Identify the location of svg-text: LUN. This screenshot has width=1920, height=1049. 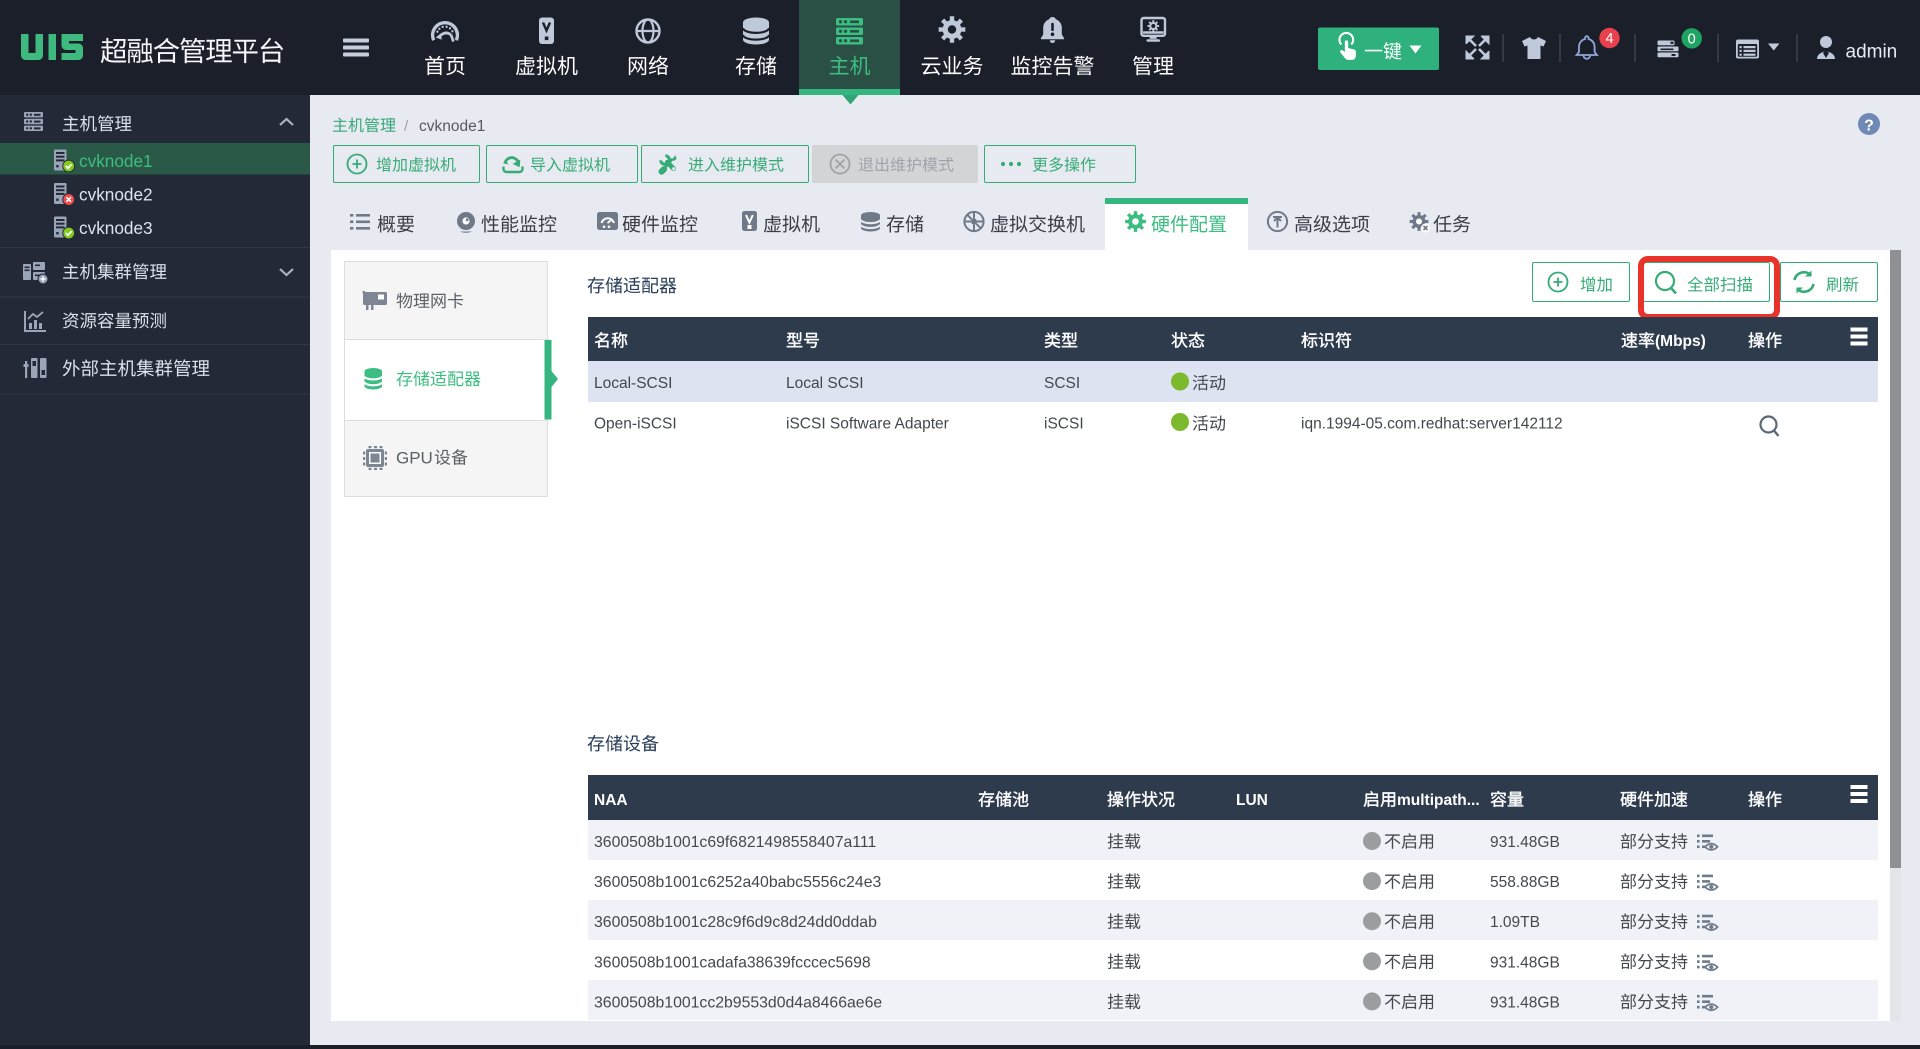
(1252, 800).